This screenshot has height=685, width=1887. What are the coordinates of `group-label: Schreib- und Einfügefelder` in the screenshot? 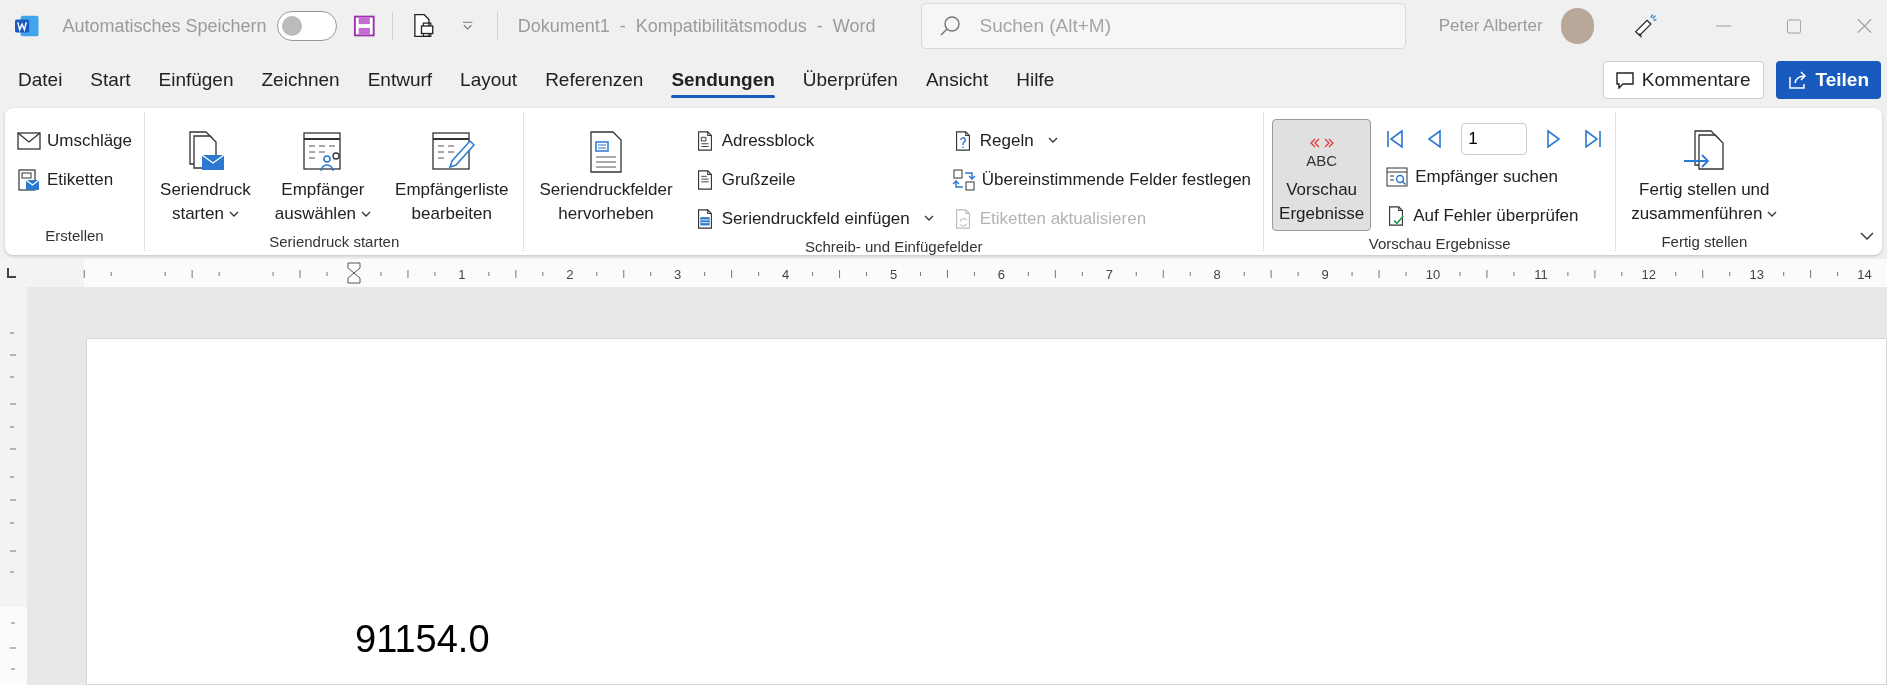 It's located at (893, 247).